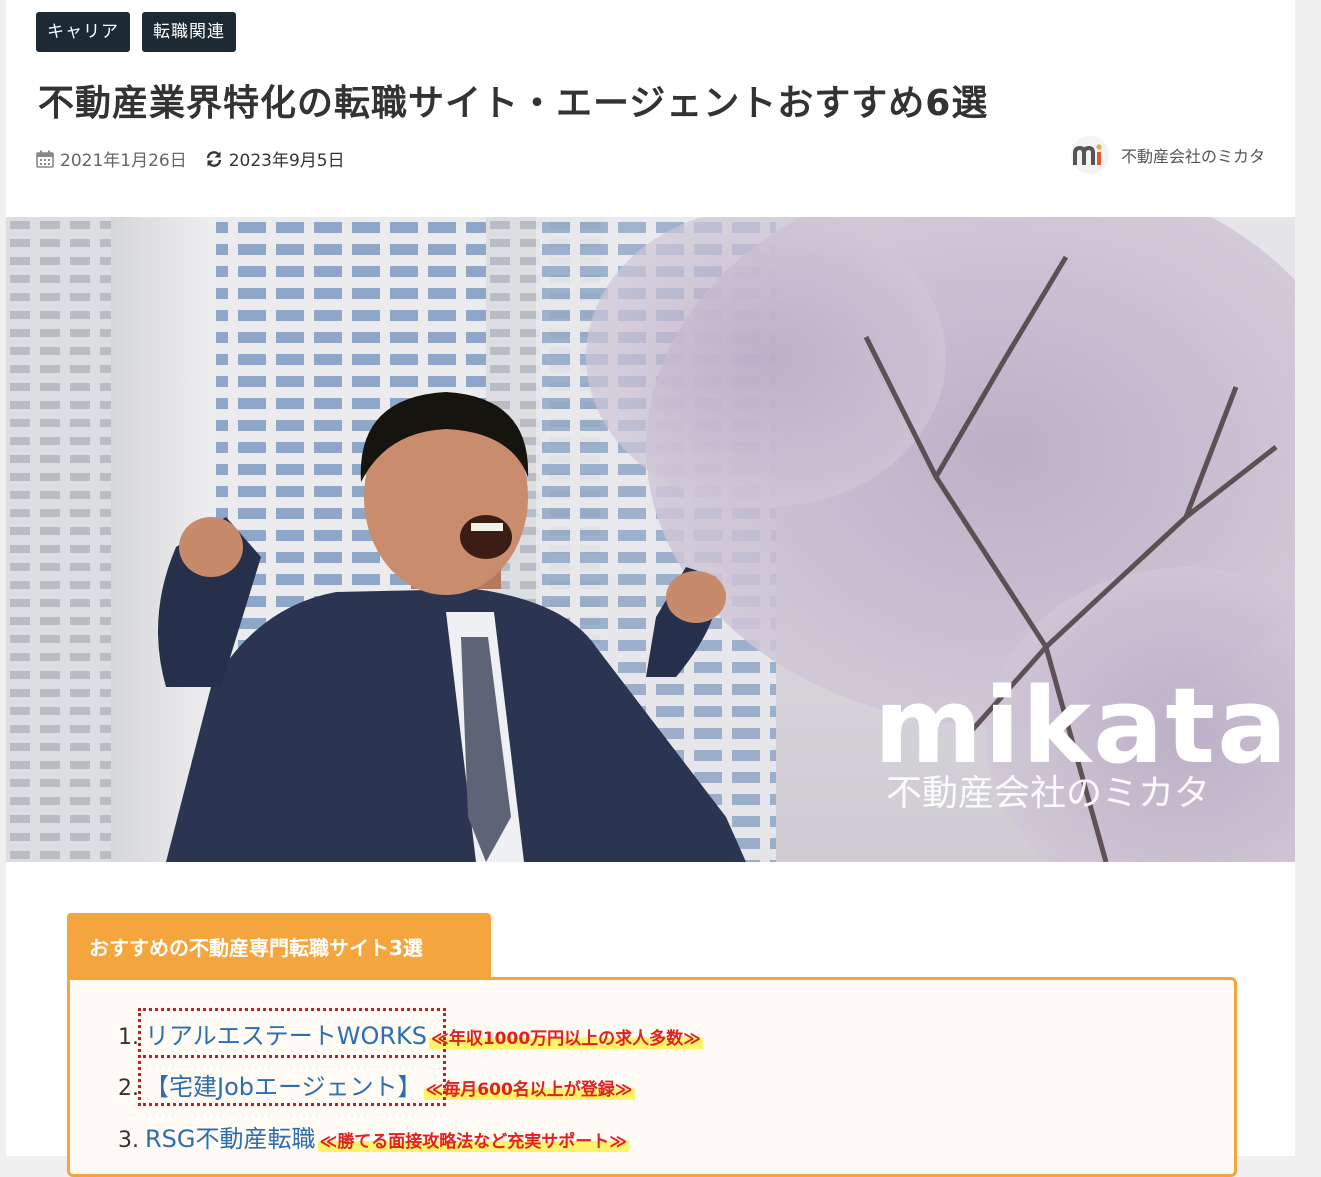 This screenshot has height=1177, width=1321. What do you see at coordinates (128, 1037) in the screenshot?
I see `toc-item-number: 1.` at bounding box center [128, 1037].